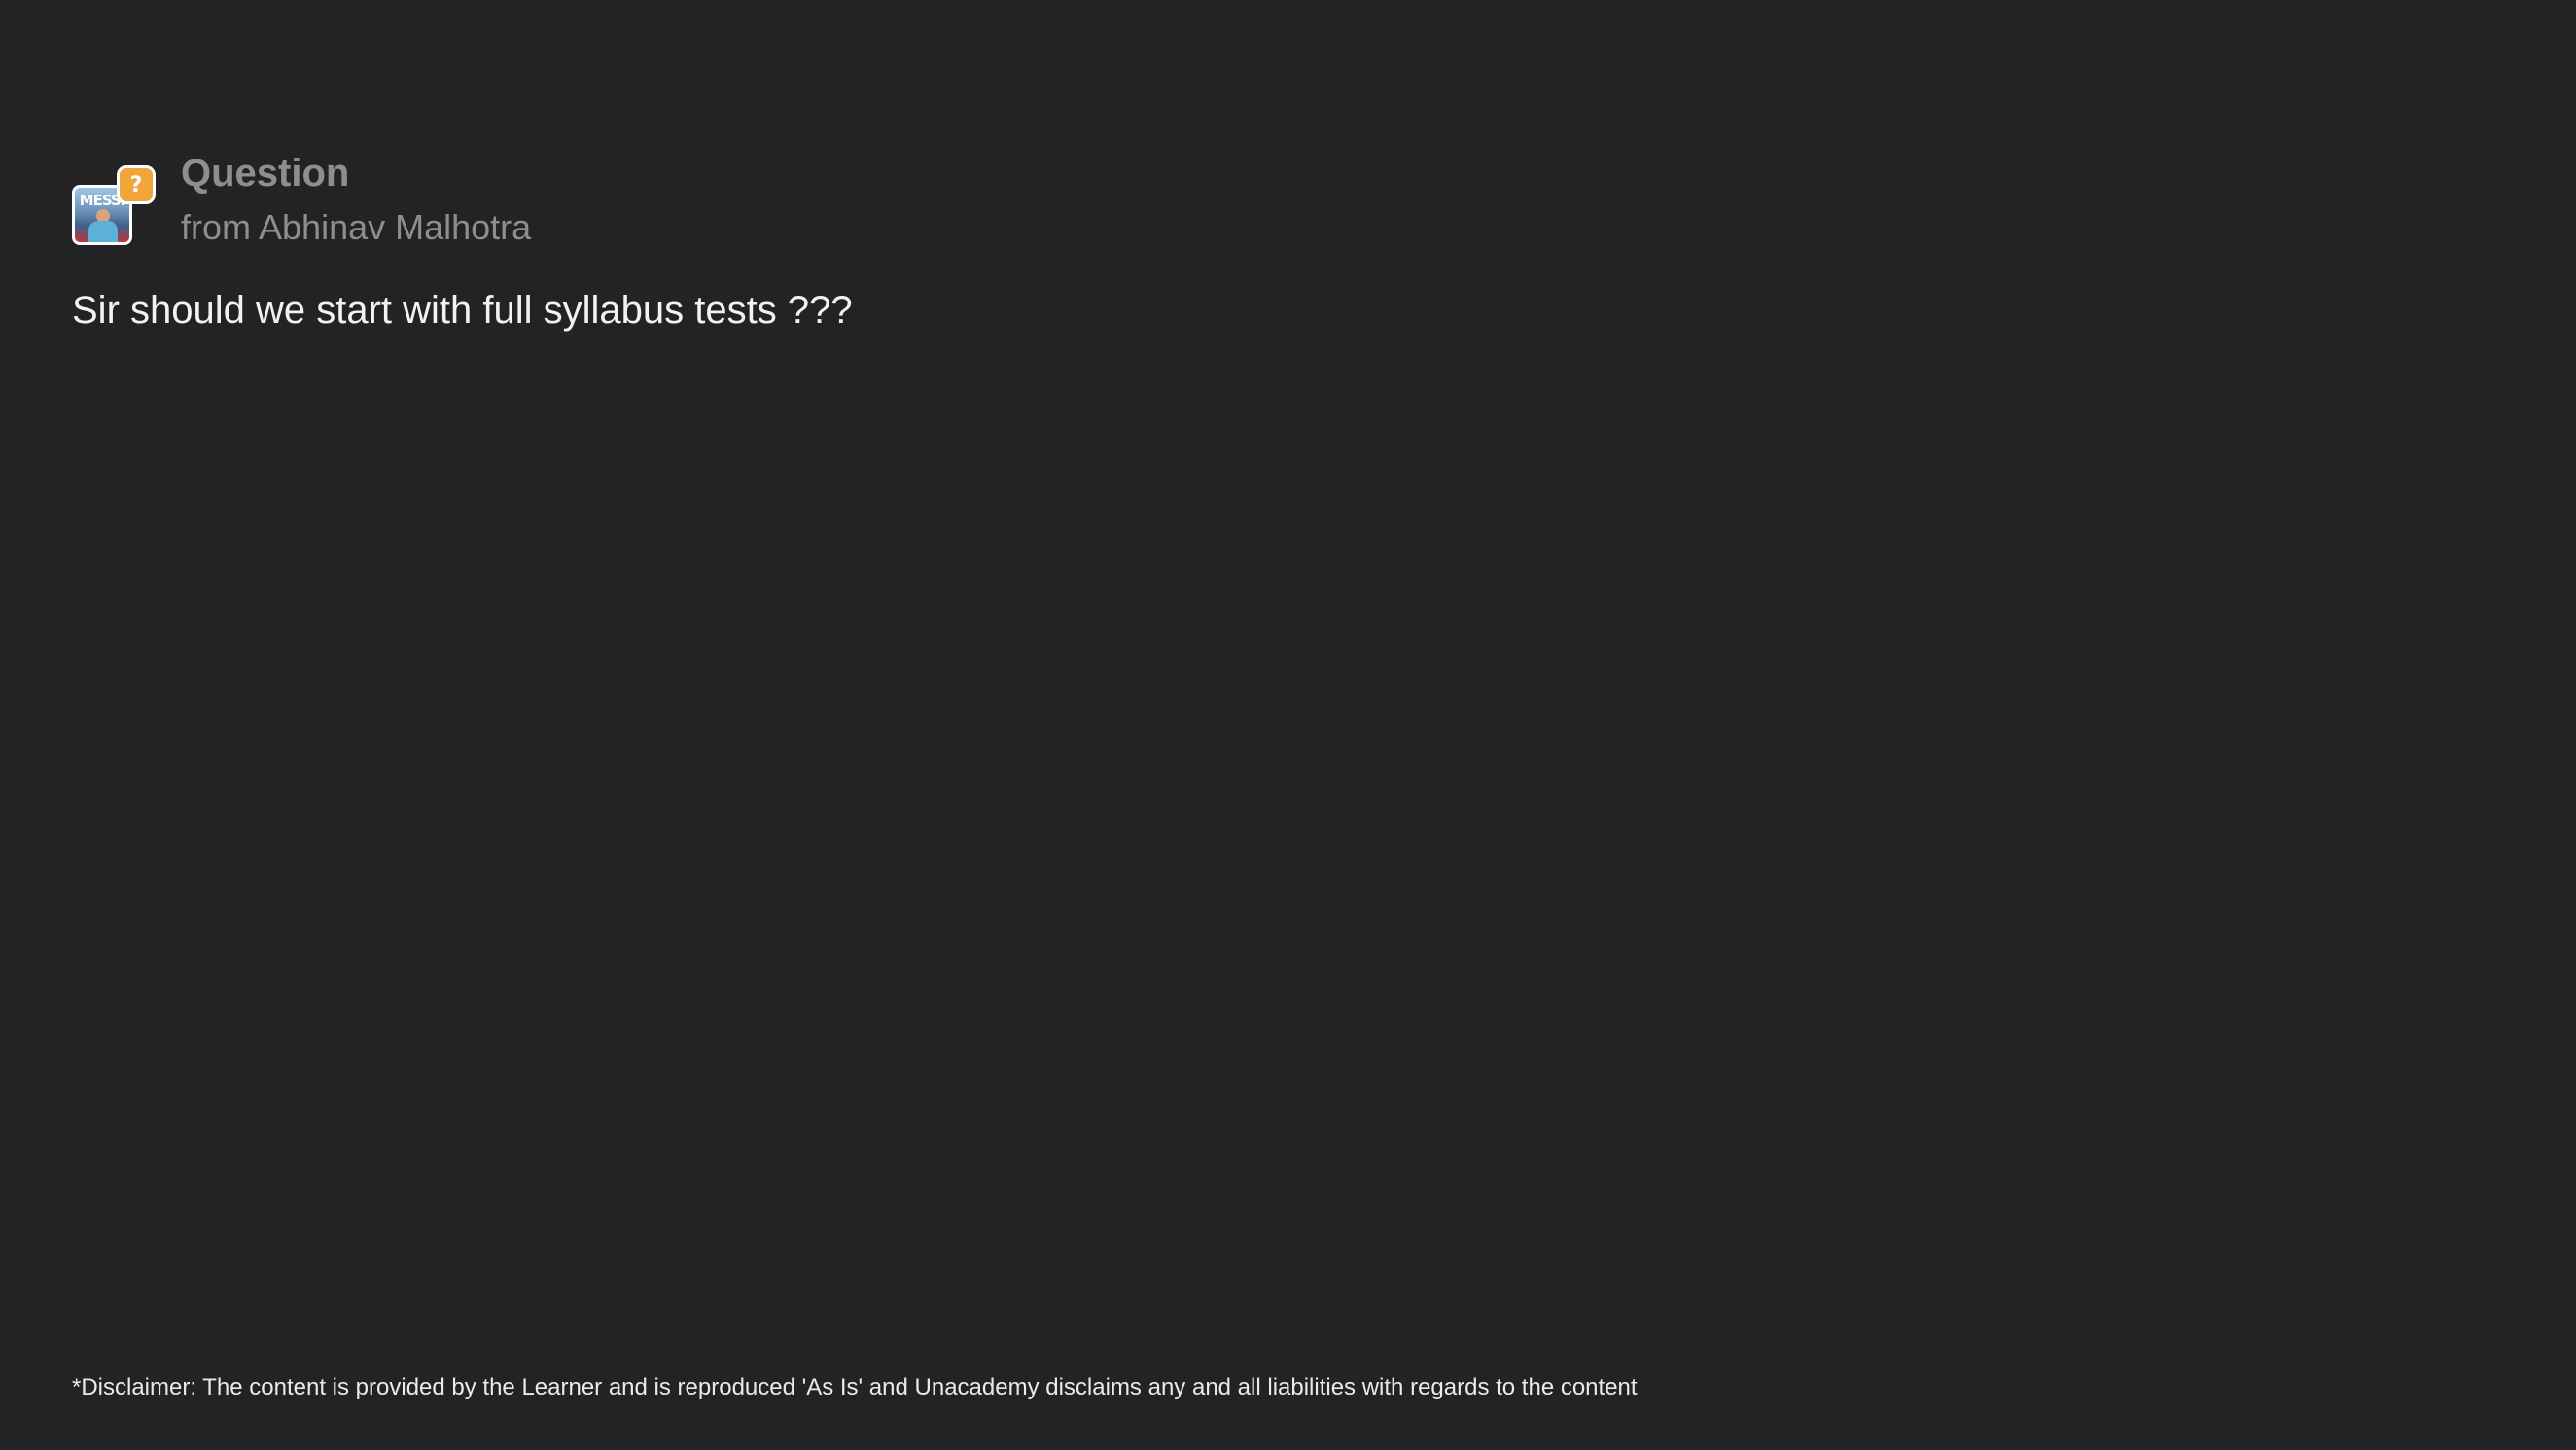 The width and height of the screenshot is (2576, 1450). Describe the element at coordinates (265, 173) in the screenshot. I see `header-title: Question` at that location.